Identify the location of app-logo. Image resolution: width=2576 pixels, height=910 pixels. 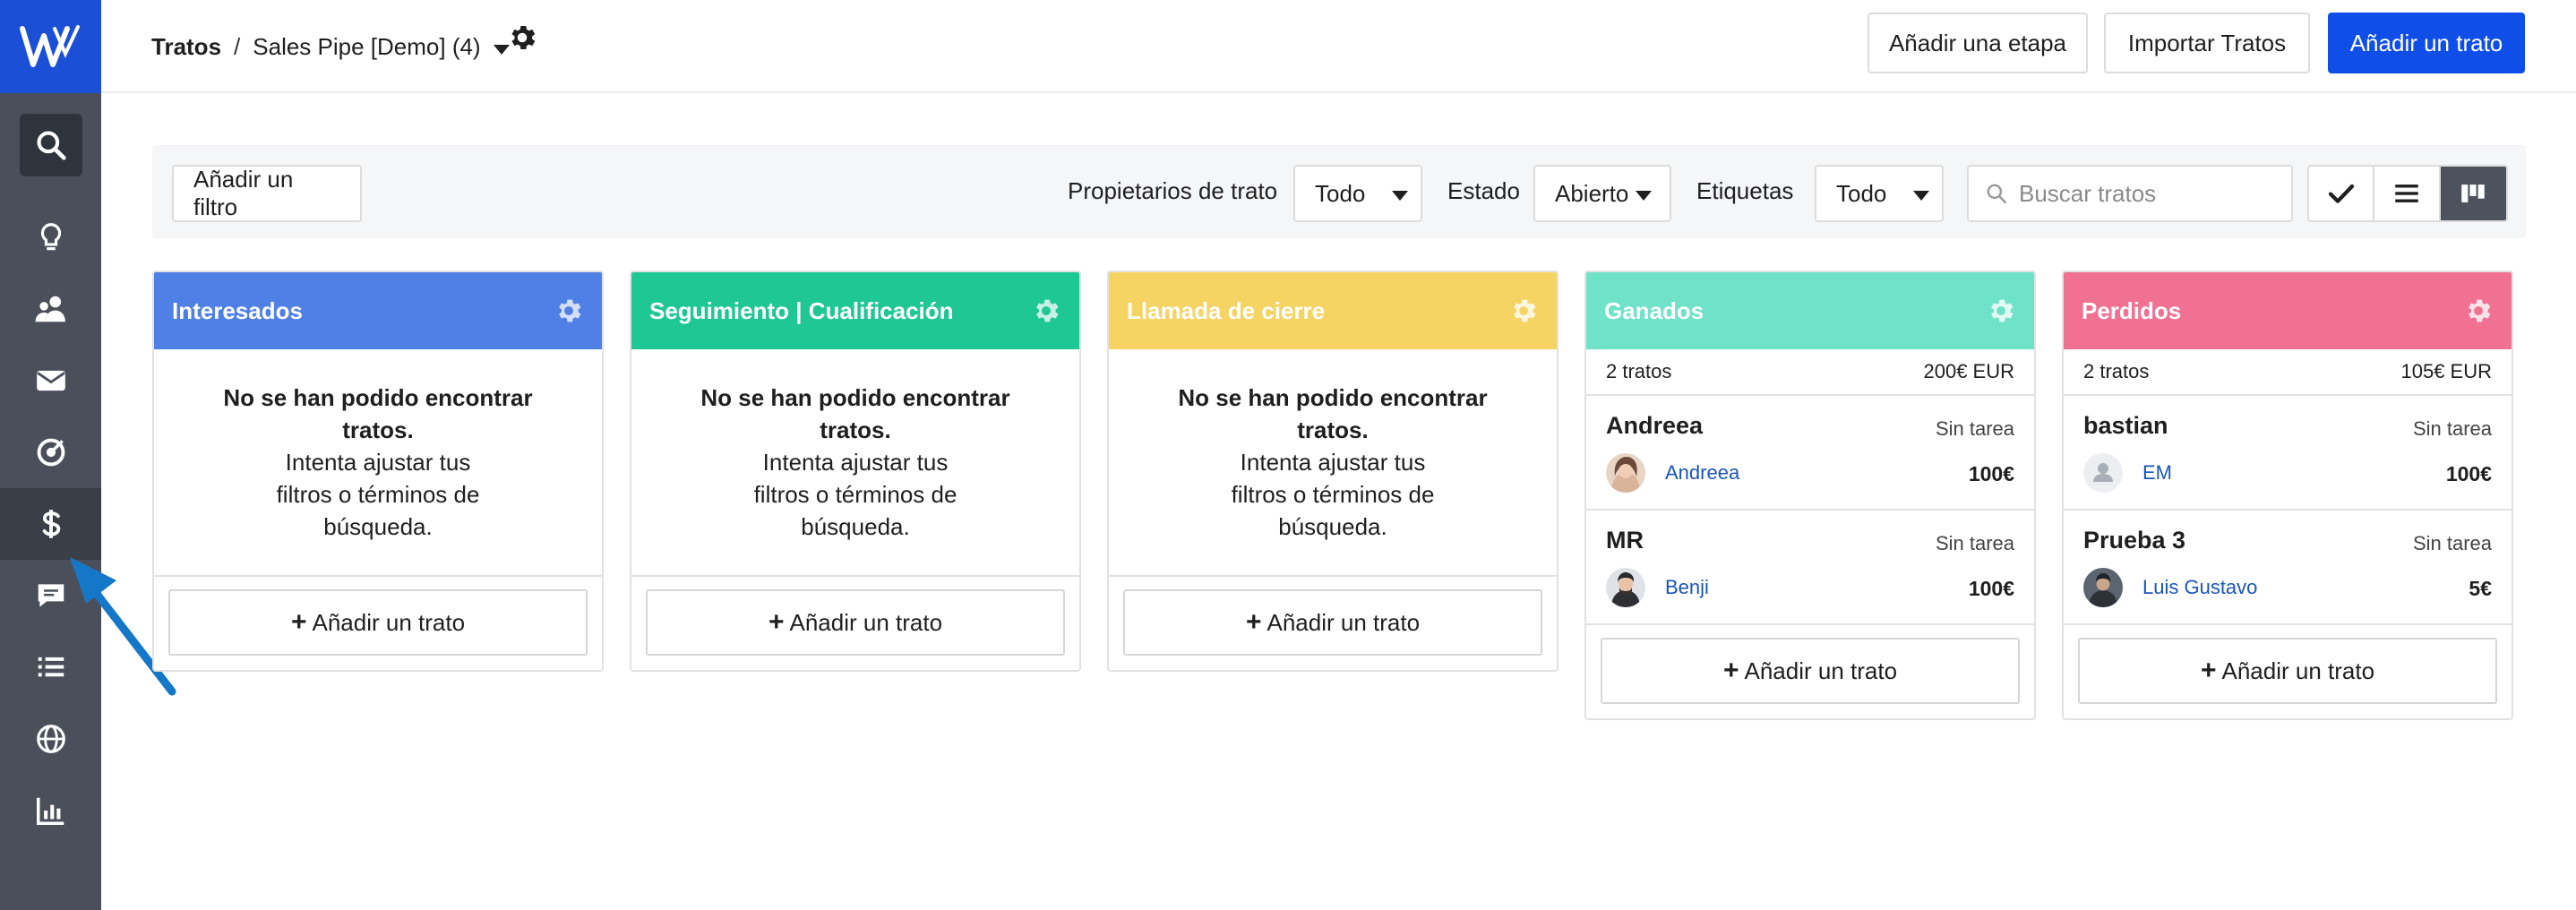
(50, 46).